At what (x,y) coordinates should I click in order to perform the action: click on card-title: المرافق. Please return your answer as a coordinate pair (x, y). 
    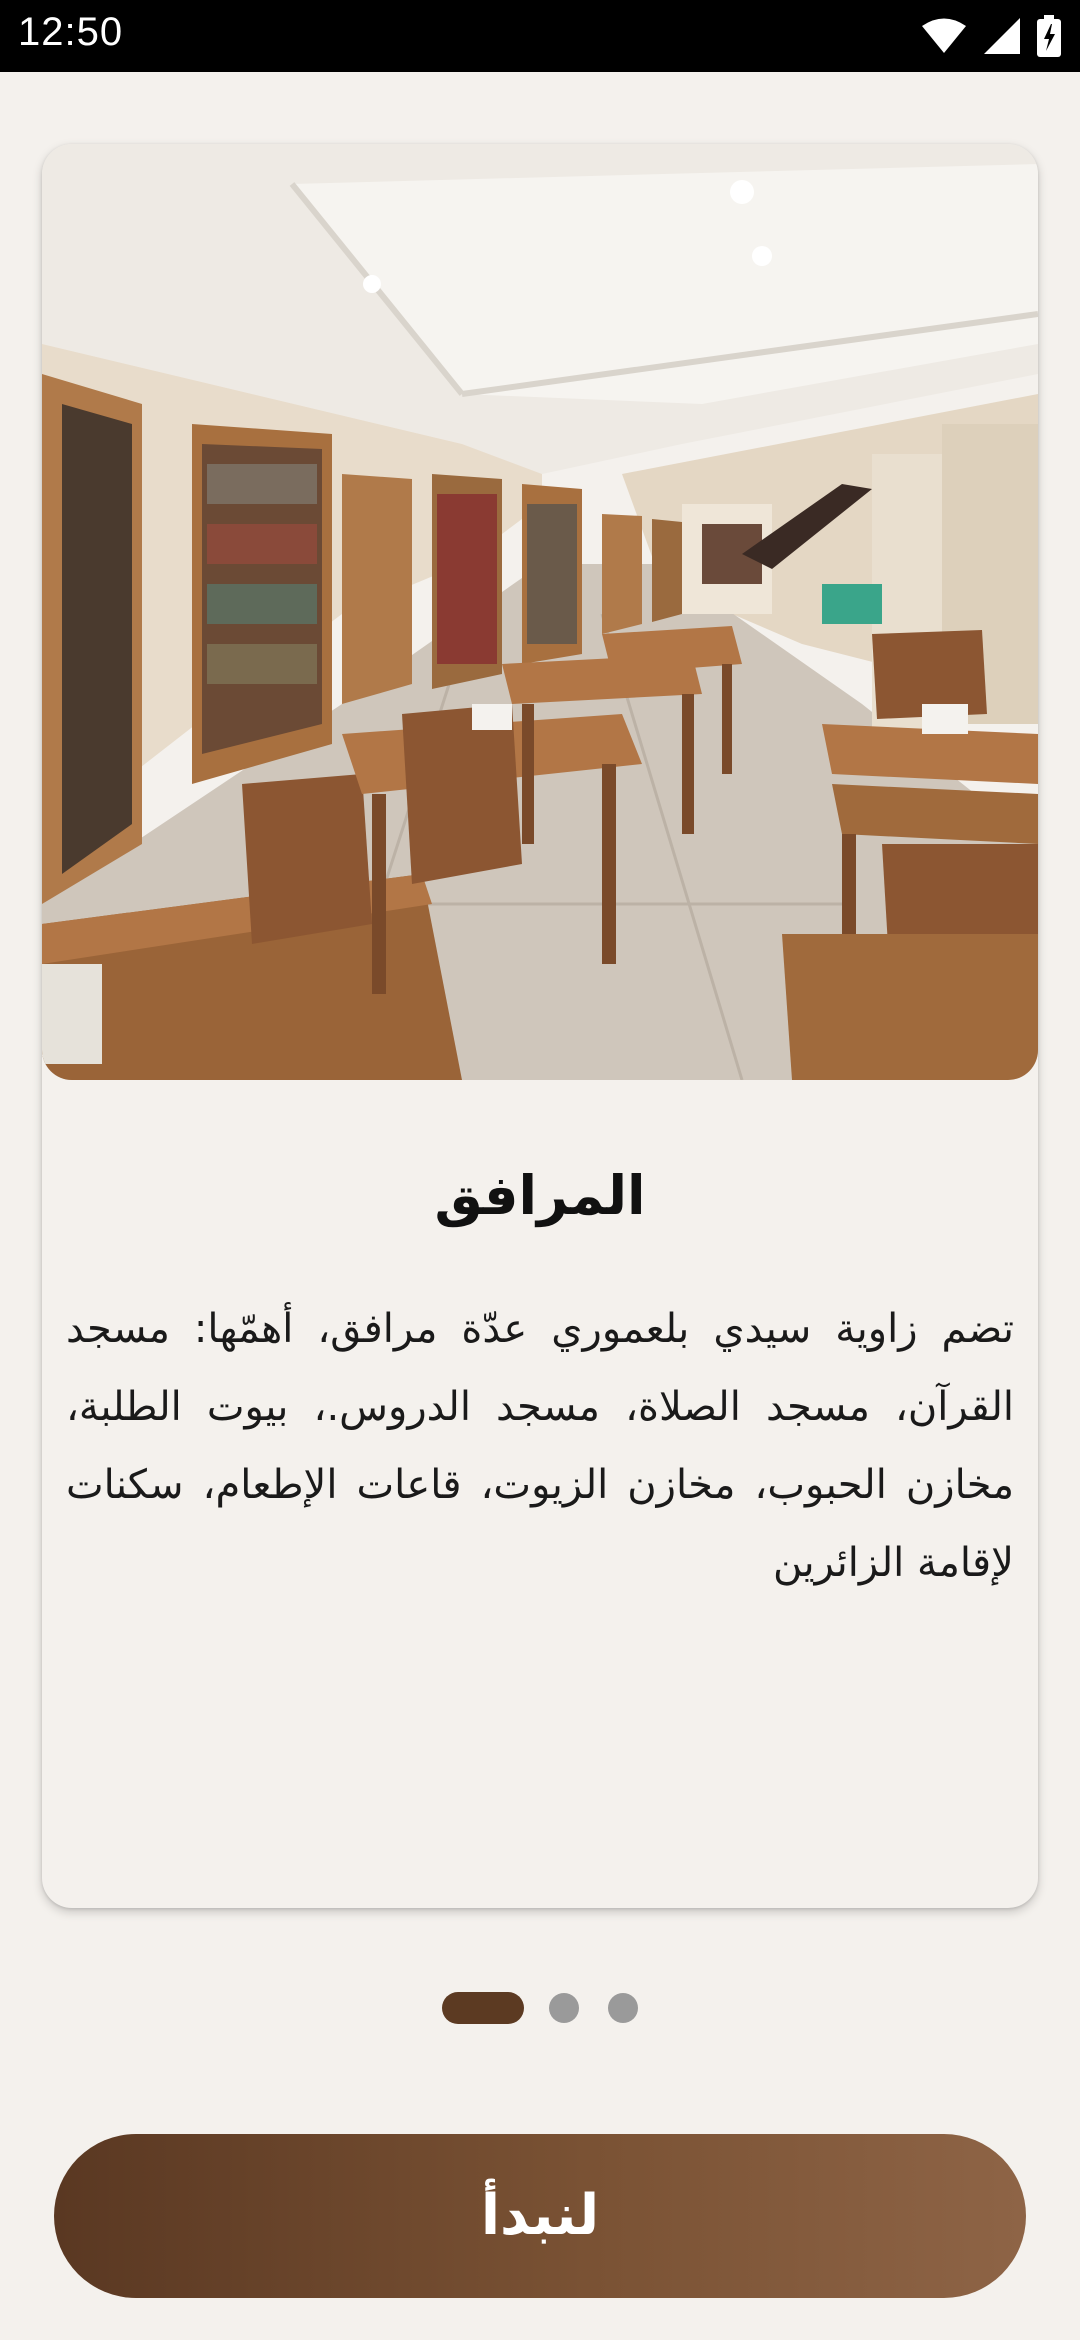
    Looking at the image, I should click on (540, 1195).